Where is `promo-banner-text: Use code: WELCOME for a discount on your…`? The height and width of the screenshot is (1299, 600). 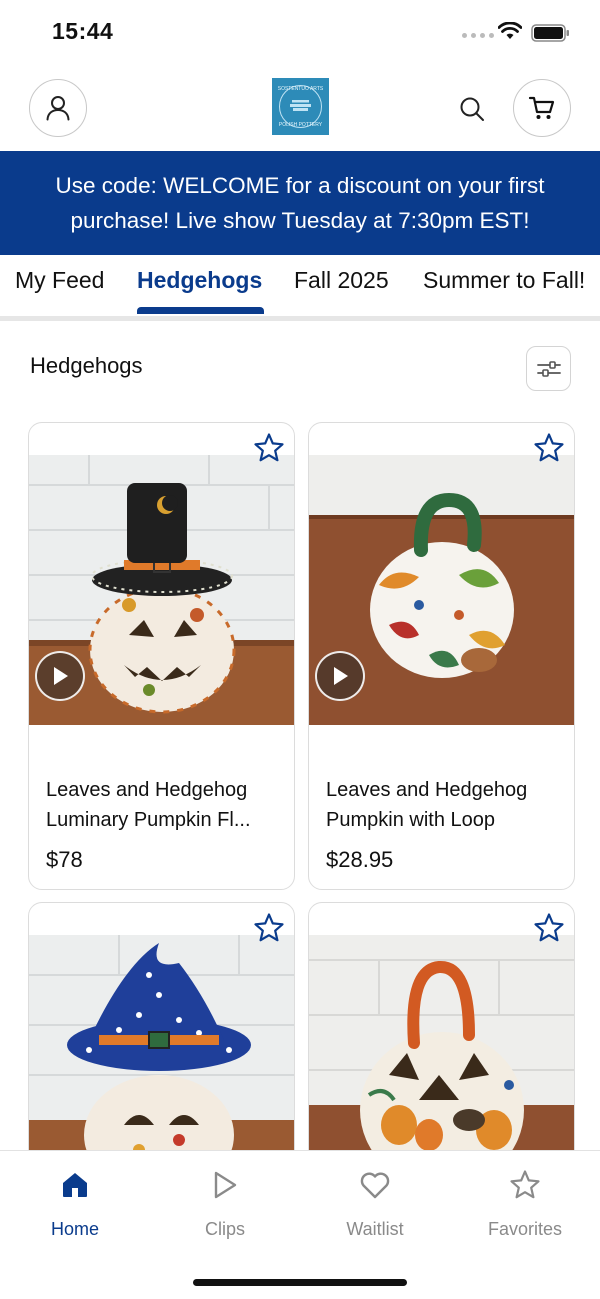 promo-banner-text: Use code: WELCOME for a discount on your… is located at coordinates (300, 203).